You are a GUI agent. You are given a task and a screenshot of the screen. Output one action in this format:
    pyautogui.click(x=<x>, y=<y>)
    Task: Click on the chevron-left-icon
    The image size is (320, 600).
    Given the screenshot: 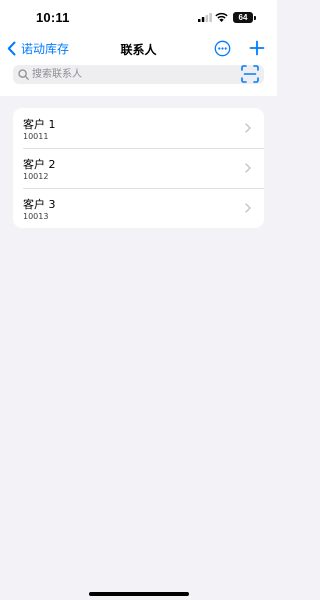 What is the action you would take?
    pyautogui.click(x=11, y=48)
    